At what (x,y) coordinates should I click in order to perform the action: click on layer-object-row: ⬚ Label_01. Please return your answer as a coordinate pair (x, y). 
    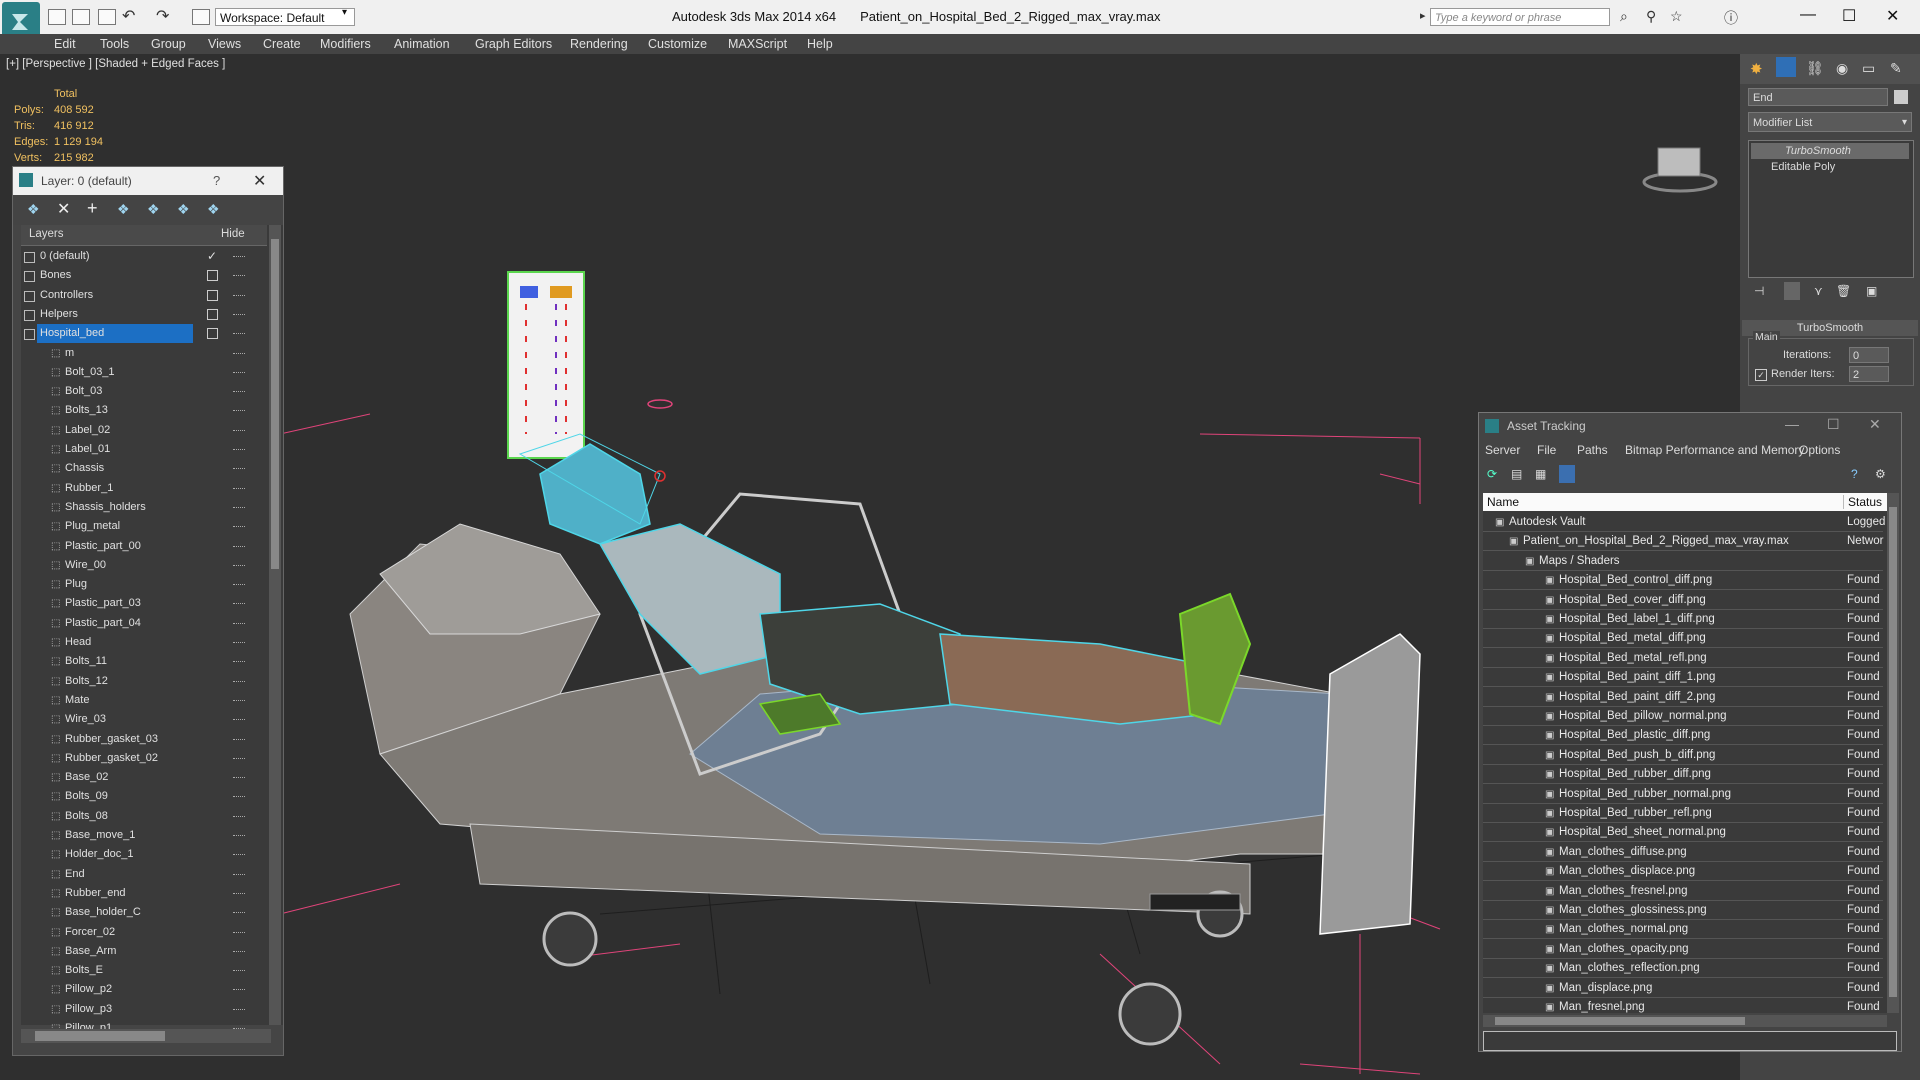
    Looking at the image, I should click on (144, 449).